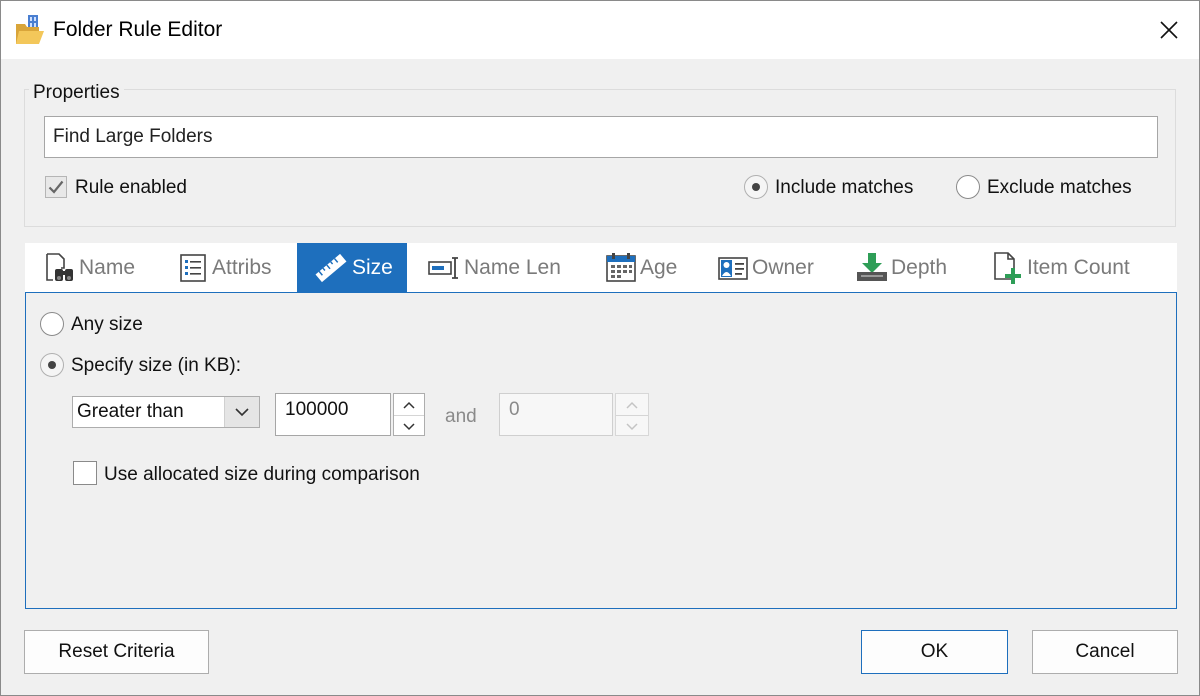  Describe the element at coordinates (844, 187) in the screenshot. I see `include-matches-label: Include matches` at that location.